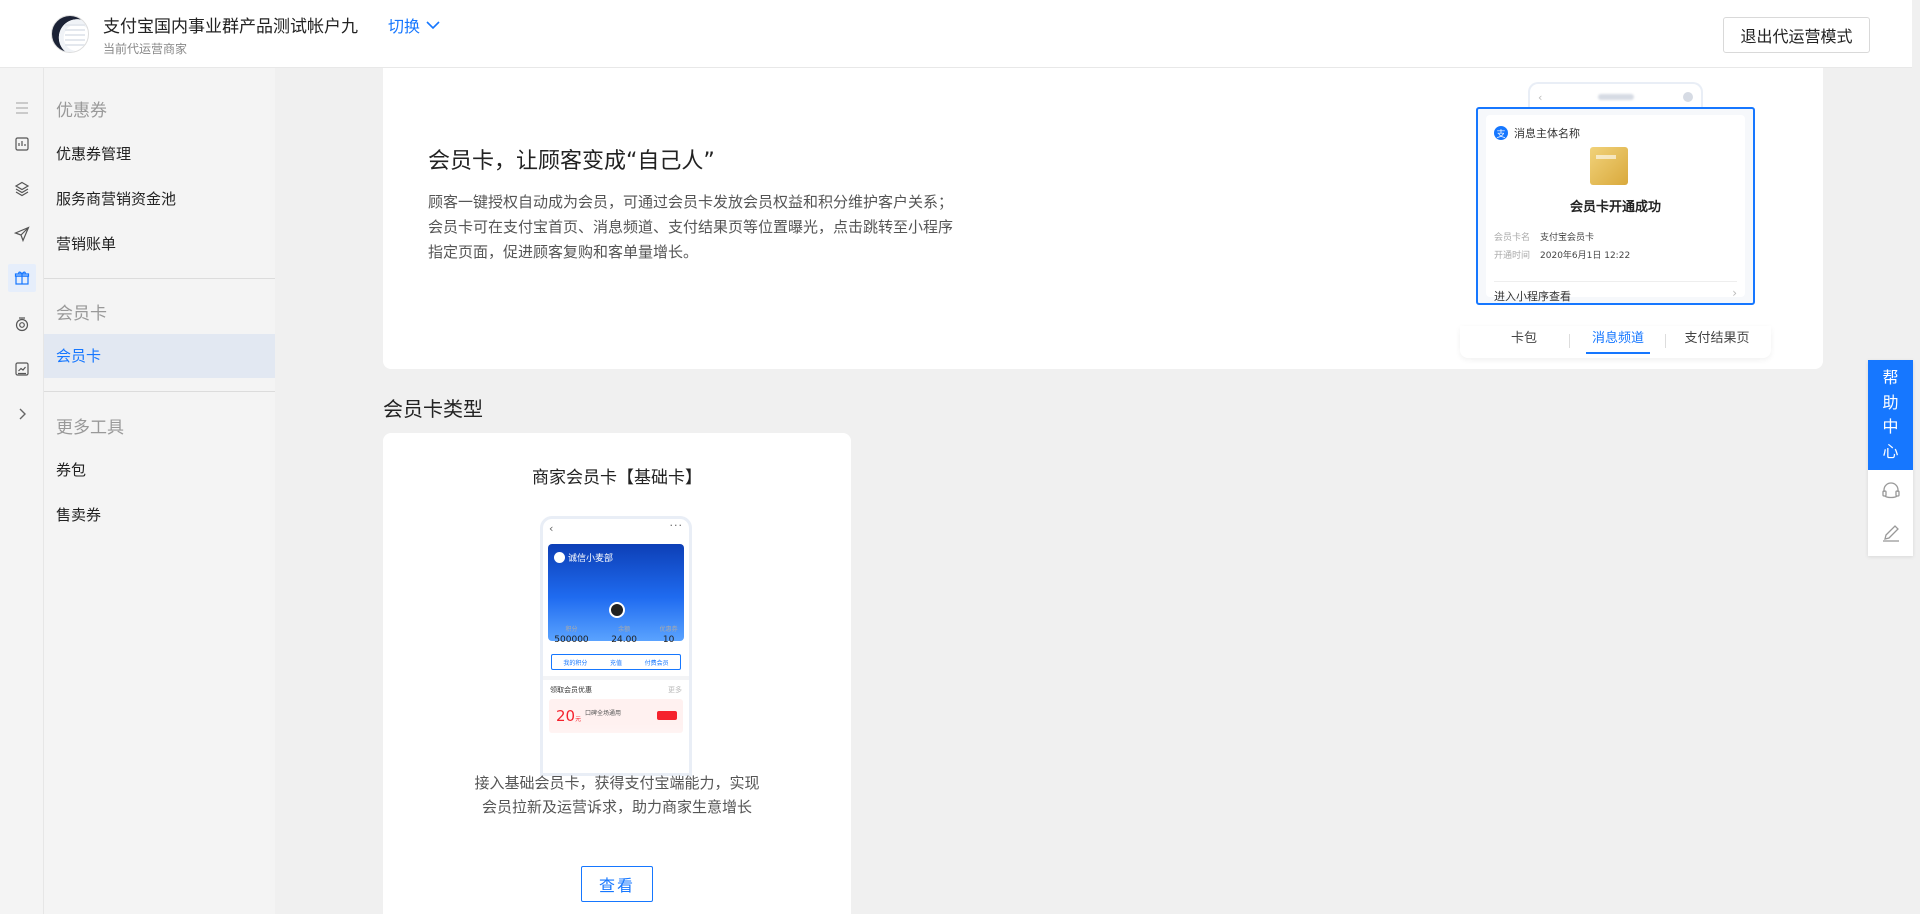 The height and width of the screenshot is (914, 1920). What do you see at coordinates (668, 640) in the screenshot?
I see `stat-value: 10` at bounding box center [668, 640].